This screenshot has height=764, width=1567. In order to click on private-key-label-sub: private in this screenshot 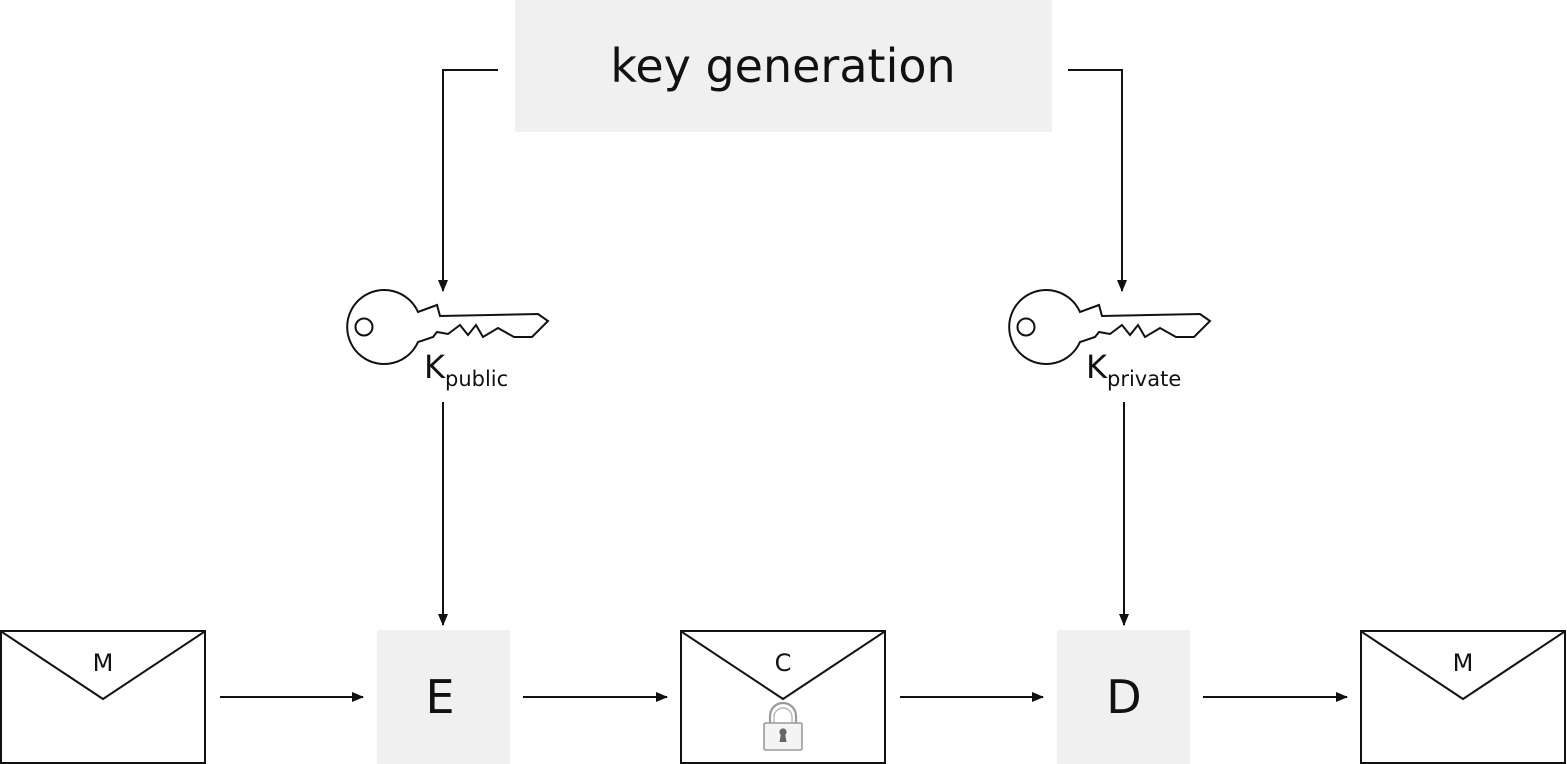, I will do `click(1144, 379)`.